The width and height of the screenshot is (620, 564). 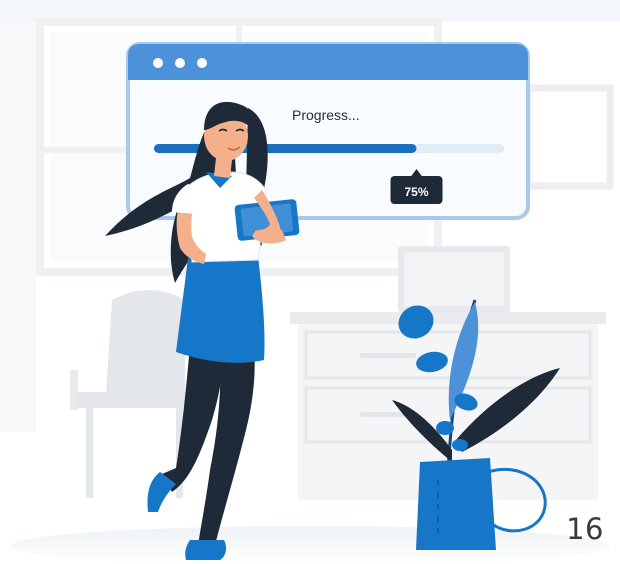 I want to click on background-chair, so click(x=132, y=394).